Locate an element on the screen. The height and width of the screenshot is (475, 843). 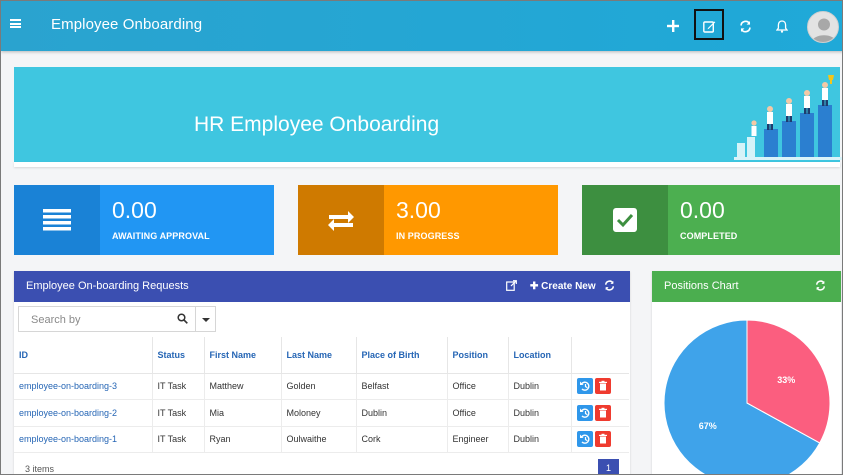
place-of-birth-cell: Dublin is located at coordinates (402, 413).